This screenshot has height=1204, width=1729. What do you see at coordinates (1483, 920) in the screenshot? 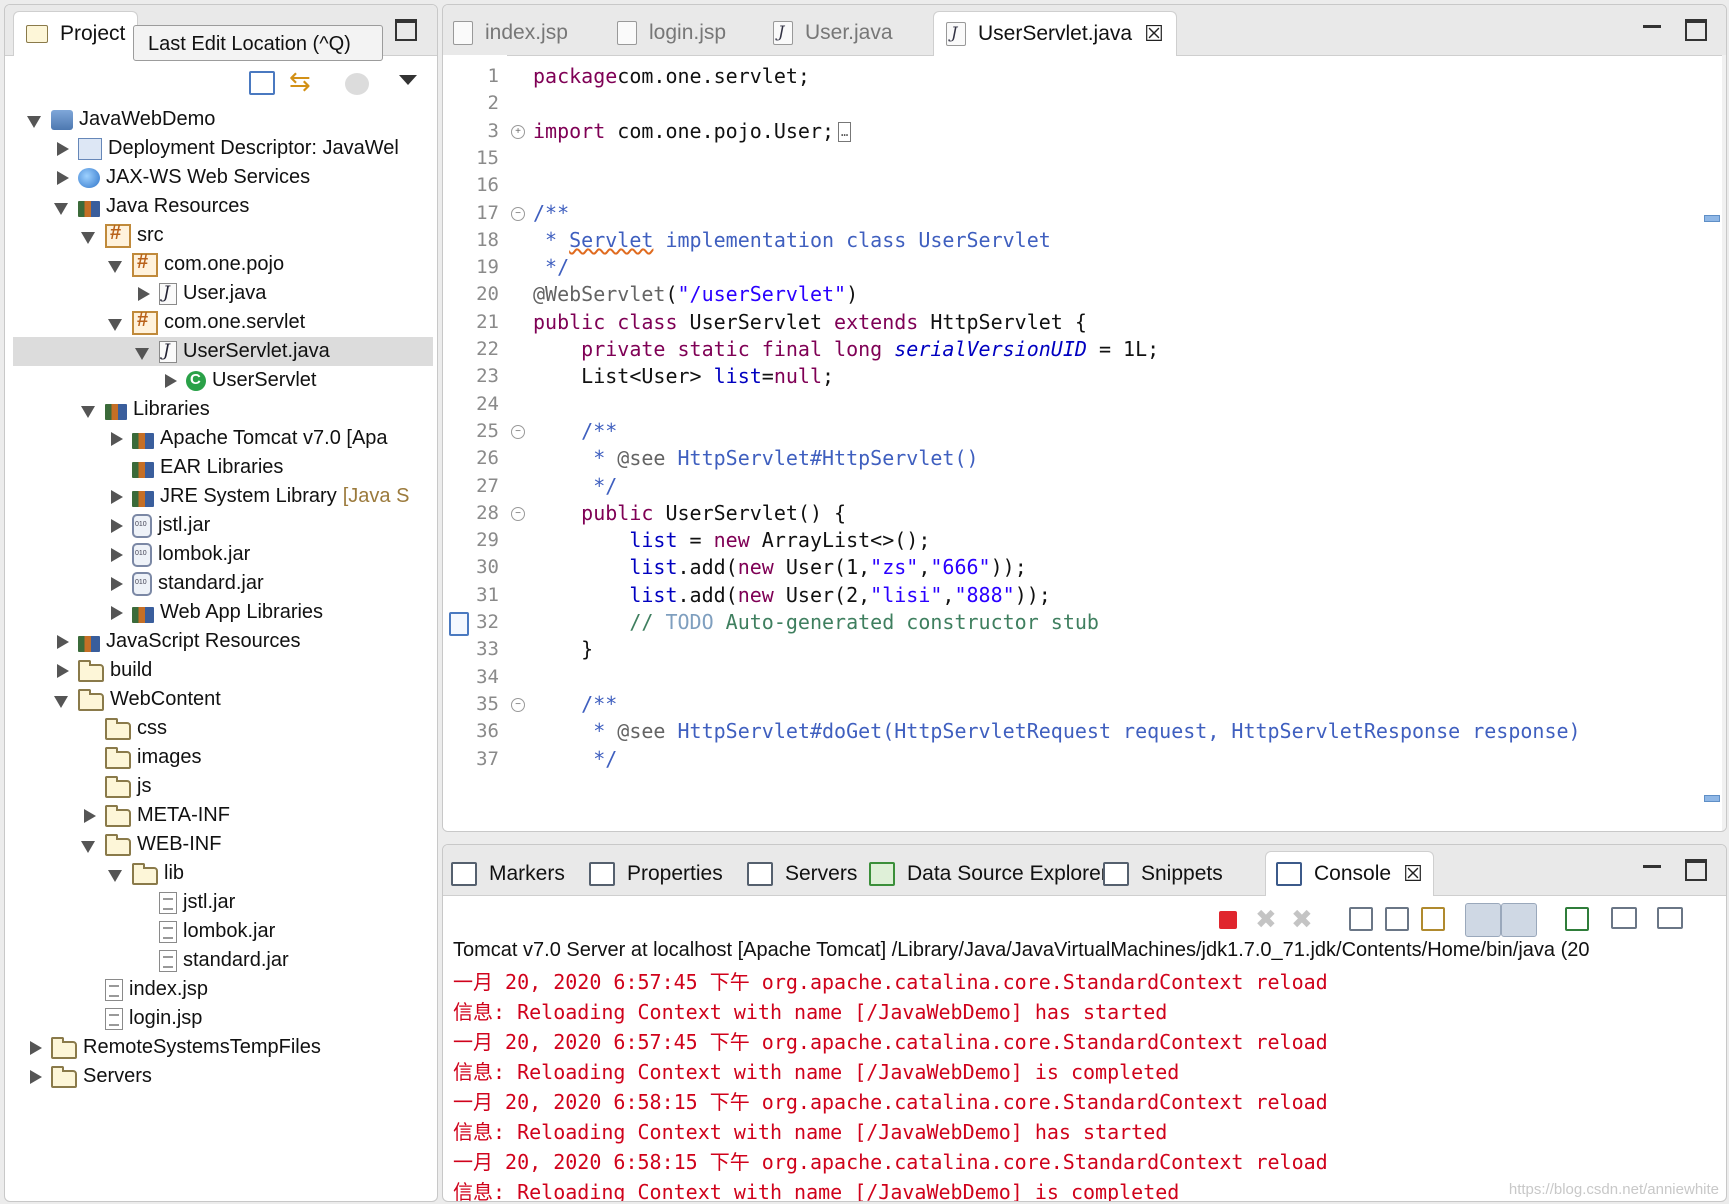
I see `show-on-stdout-icon` at bounding box center [1483, 920].